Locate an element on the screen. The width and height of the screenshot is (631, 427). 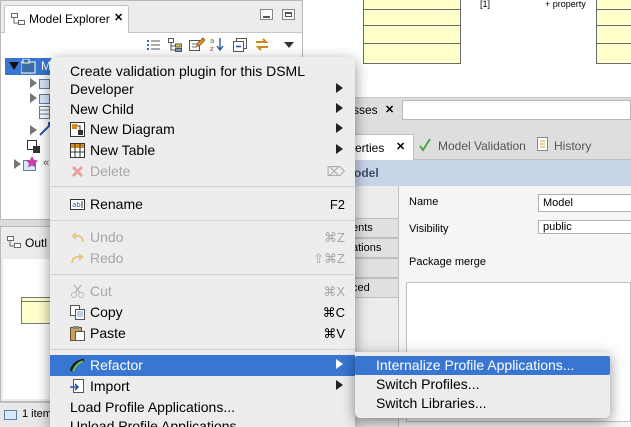
menu-item-label: Paste is located at coordinates (108, 333).